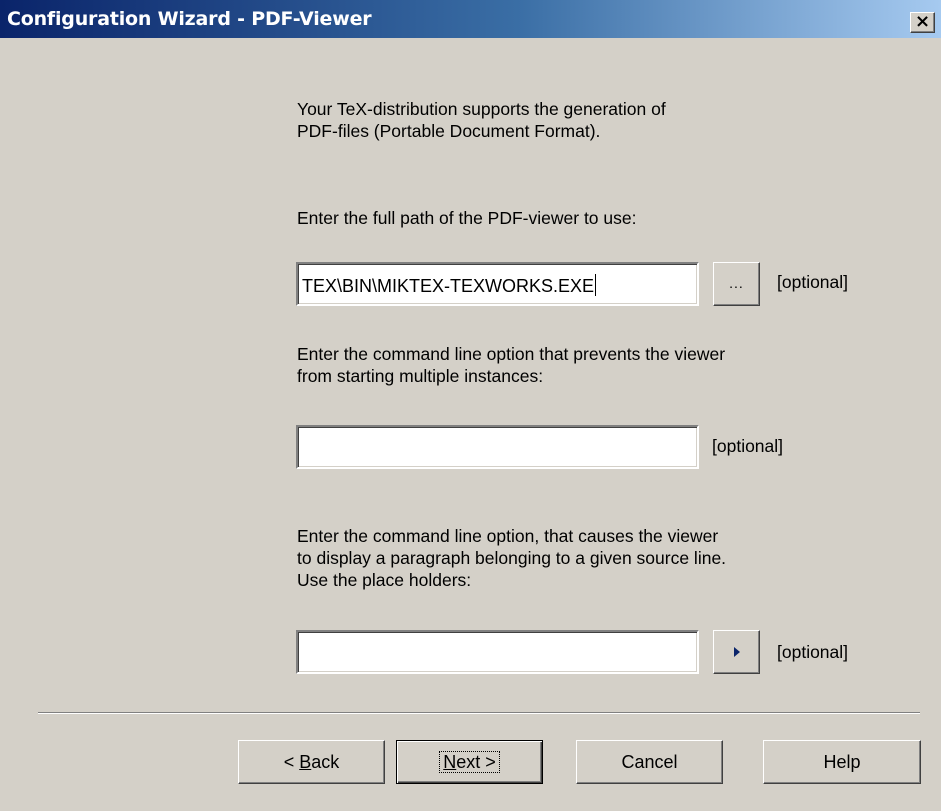 The image size is (941, 811). What do you see at coordinates (476, 762) in the screenshot?
I see `next-button-label: ext >` at bounding box center [476, 762].